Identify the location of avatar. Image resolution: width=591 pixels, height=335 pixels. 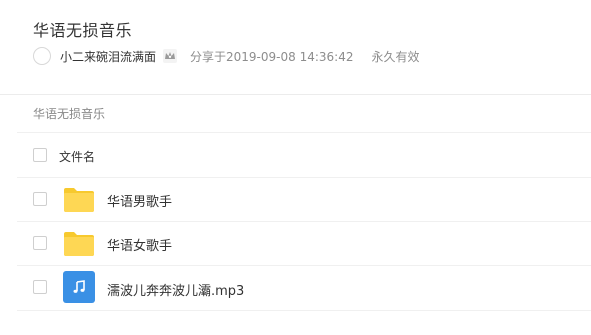
(42, 56).